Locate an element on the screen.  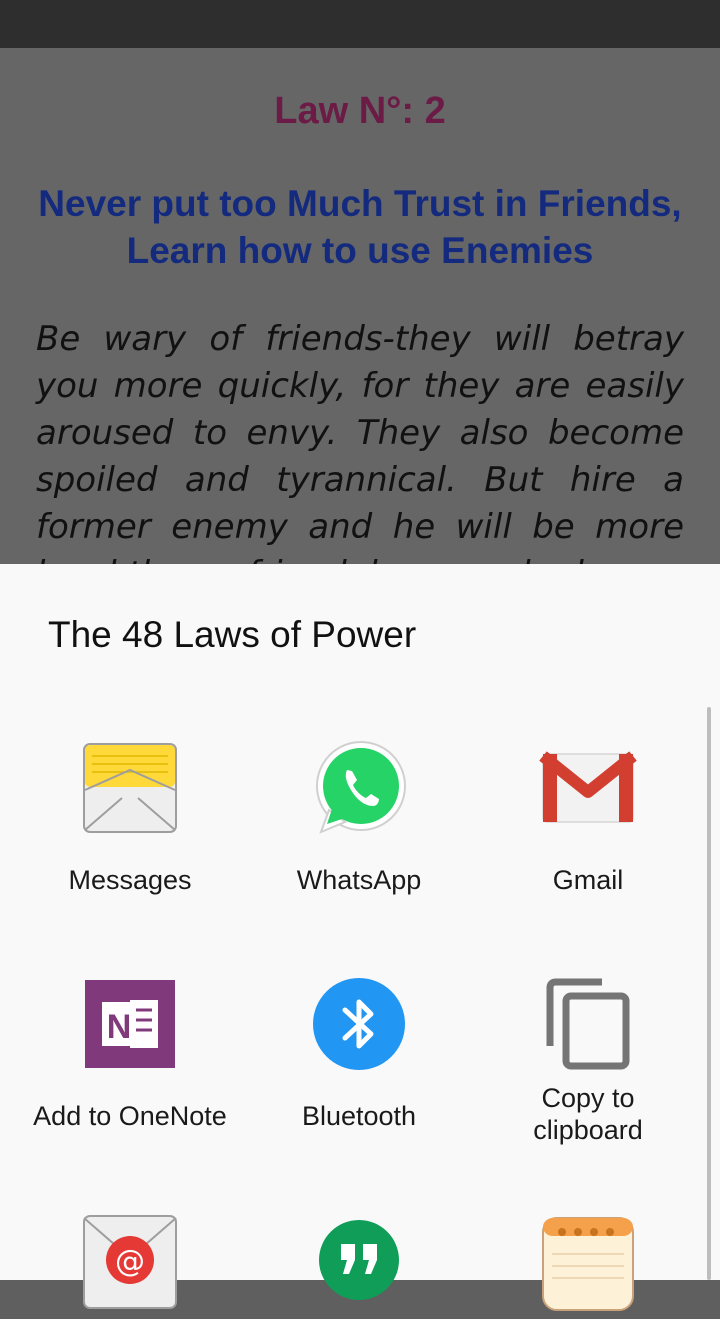
share-target-onenote: N Add to OneNote is located at coordinates (130, 1066).